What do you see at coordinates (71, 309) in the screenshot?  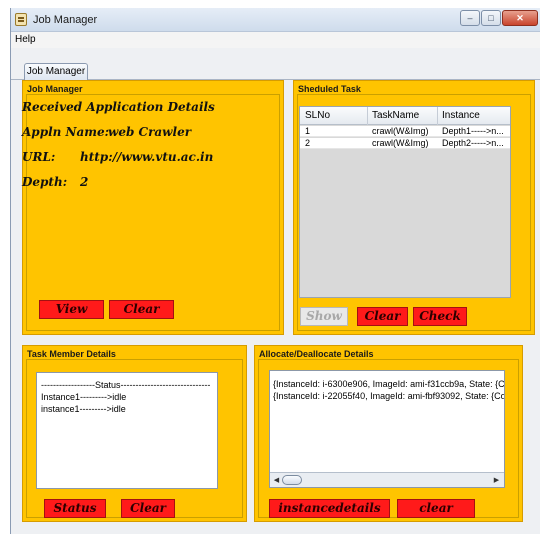 I see `view-button: View` at bounding box center [71, 309].